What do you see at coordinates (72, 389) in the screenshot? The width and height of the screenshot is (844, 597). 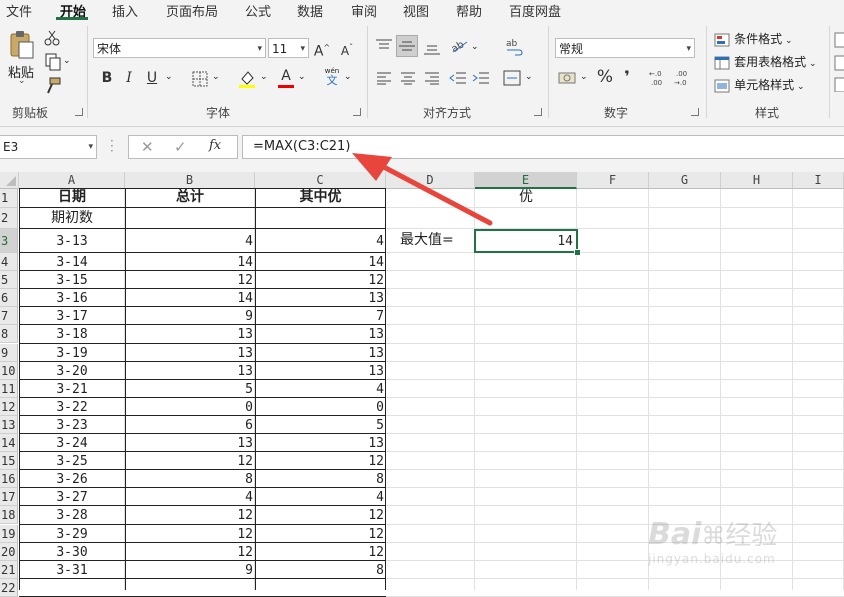 I see `cell-date-row-11: 3-21` at bounding box center [72, 389].